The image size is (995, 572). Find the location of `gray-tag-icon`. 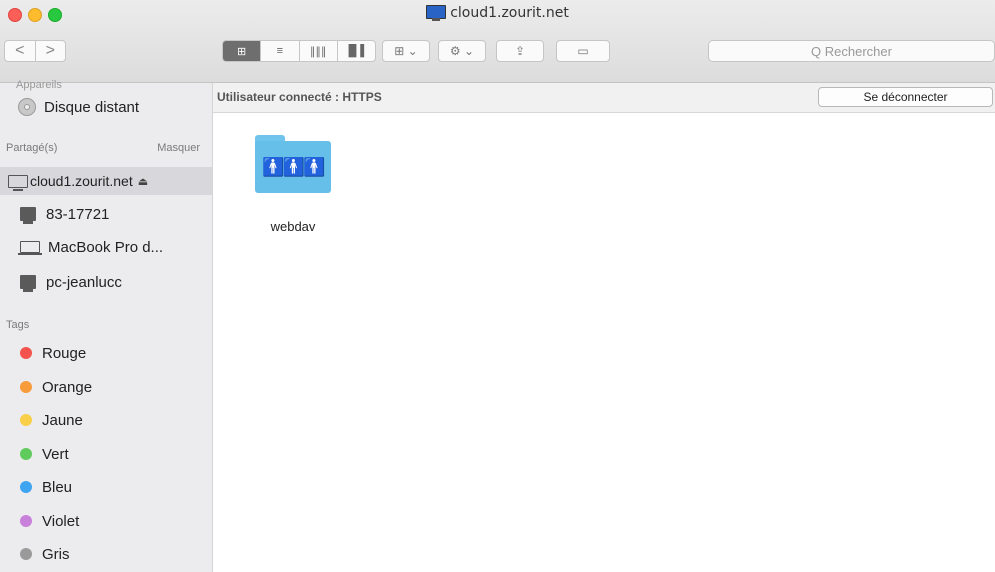

gray-tag-icon is located at coordinates (26, 554).